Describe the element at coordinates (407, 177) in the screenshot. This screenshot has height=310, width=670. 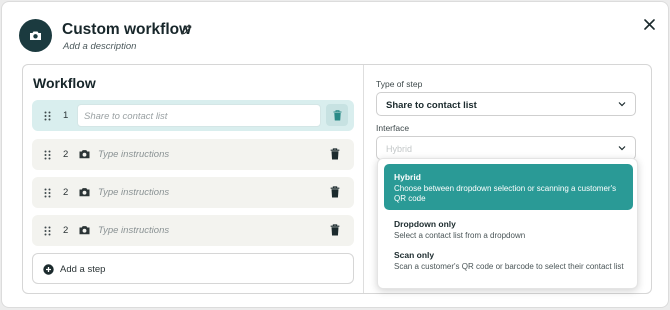
I see `option-title: Hybrid` at that location.